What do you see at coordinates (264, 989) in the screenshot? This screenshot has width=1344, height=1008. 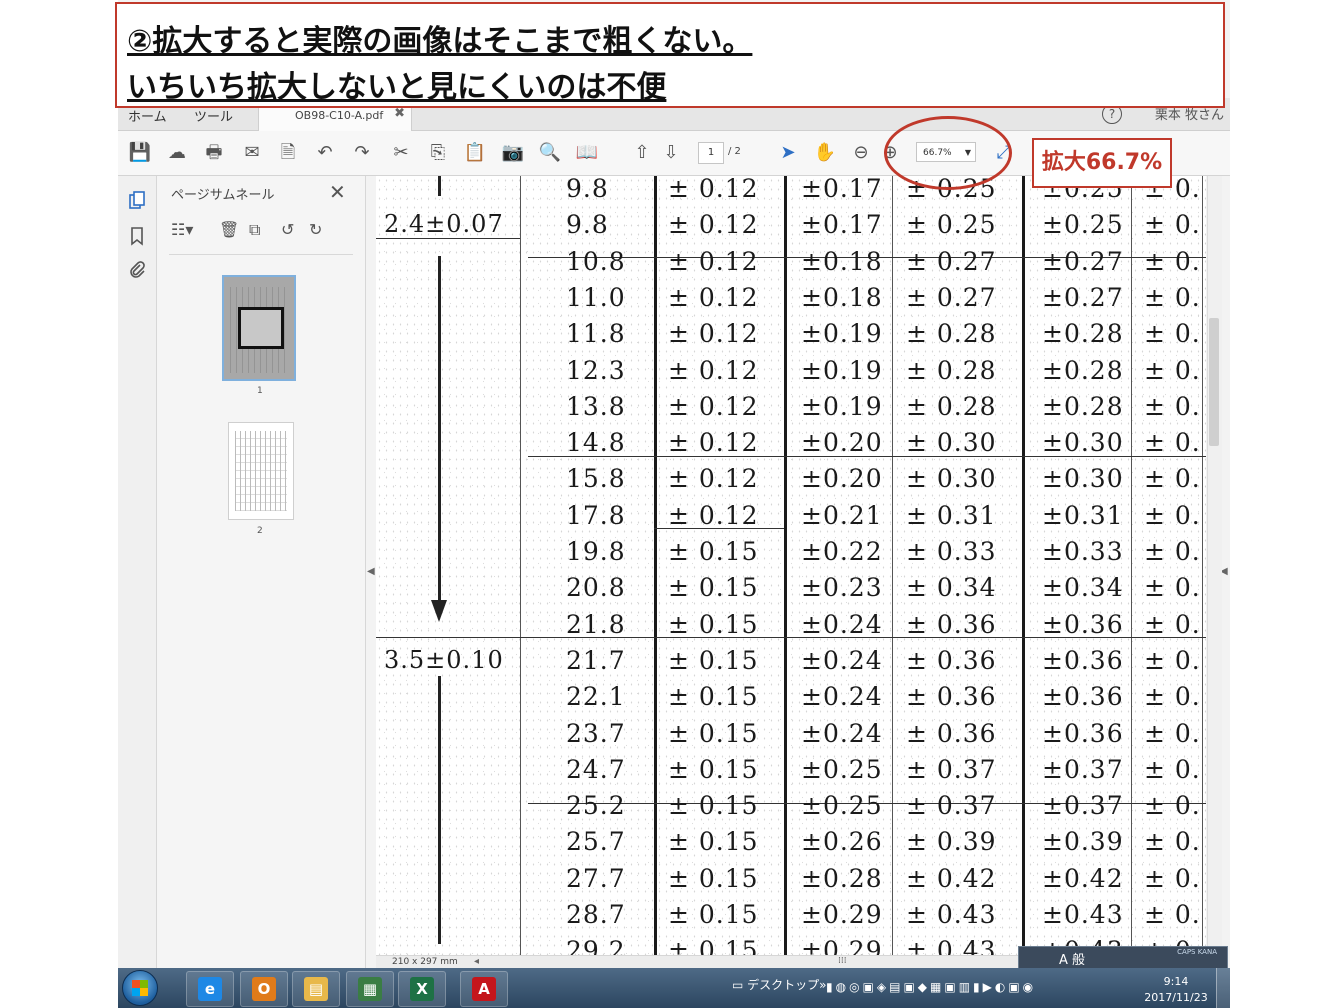 I see `taskbar-app-outlook: O` at bounding box center [264, 989].